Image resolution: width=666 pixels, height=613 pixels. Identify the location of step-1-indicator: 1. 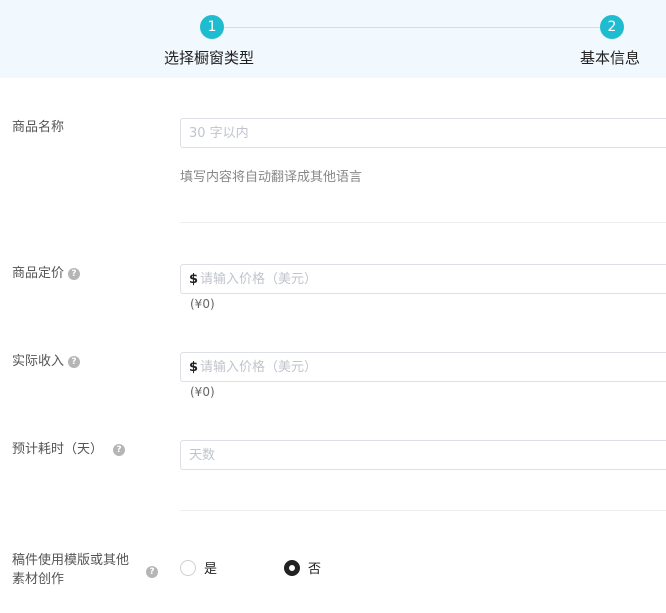
(212, 27).